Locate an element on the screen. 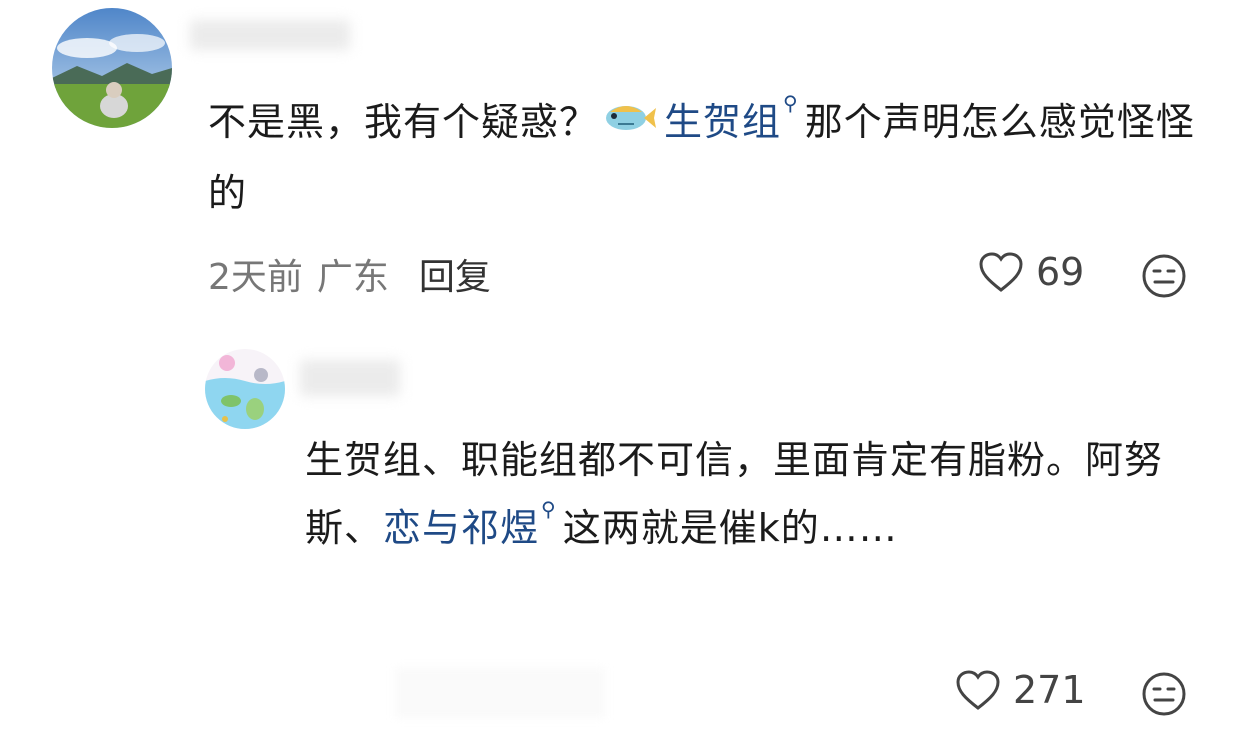  fish-icon is located at coordinates (628, 125).